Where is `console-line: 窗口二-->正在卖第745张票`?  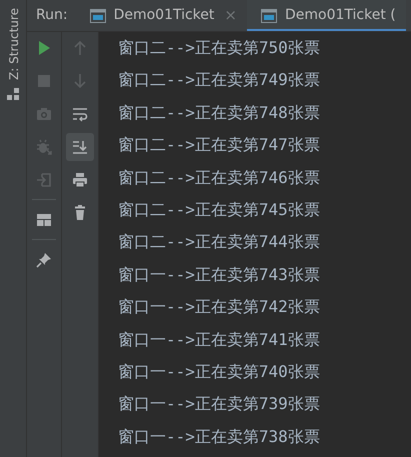 console-line: 窗口二-->正在卖第745张票 is located at coordinates (219, 209).